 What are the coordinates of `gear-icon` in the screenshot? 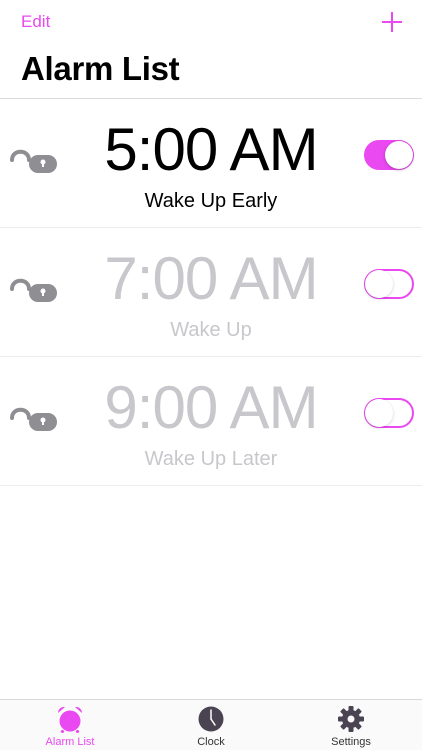 It's located at (351, 719).